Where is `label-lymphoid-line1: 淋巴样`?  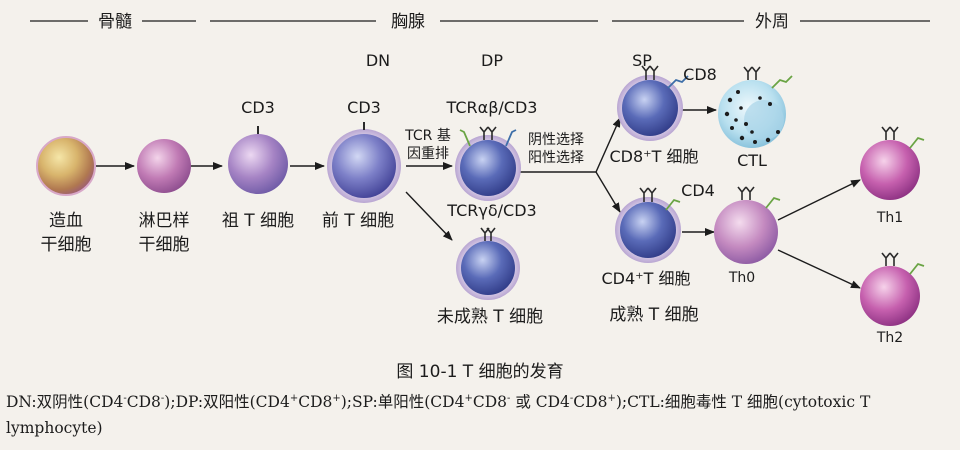 label-lymphoid-line1: 淋巴样 is located at coordinates (164, 221).